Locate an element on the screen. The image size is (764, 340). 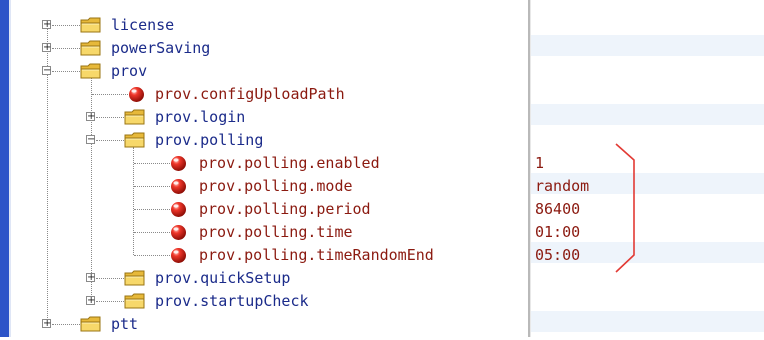
tree-row-prov: − prov is located at coordinates (382, 71).